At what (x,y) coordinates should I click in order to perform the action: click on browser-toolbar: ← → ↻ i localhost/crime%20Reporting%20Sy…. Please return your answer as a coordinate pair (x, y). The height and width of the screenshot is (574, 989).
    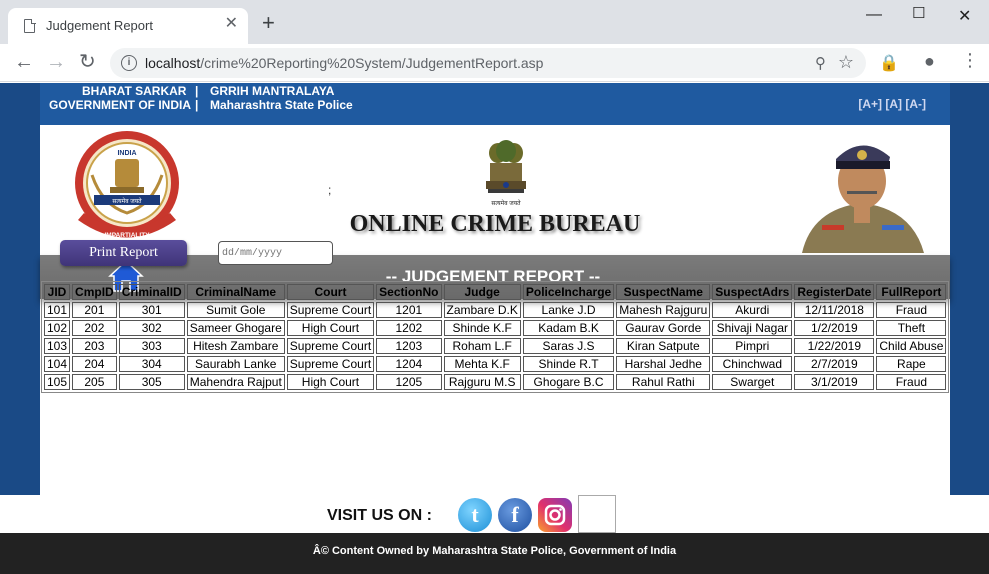
    Looking at the image, I should click on (494, 63).